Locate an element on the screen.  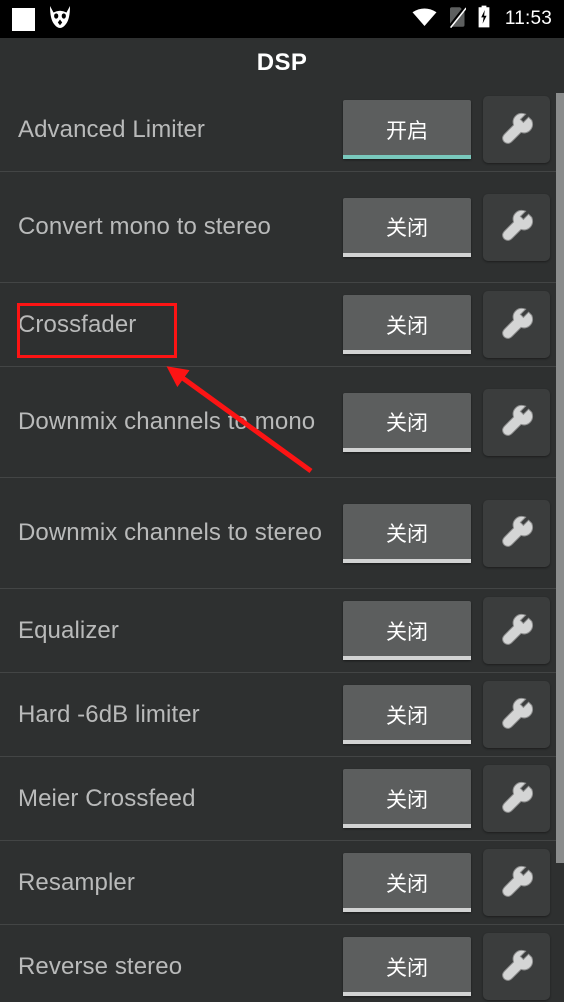
page-title: DSP is located at coordinates (282, 62).